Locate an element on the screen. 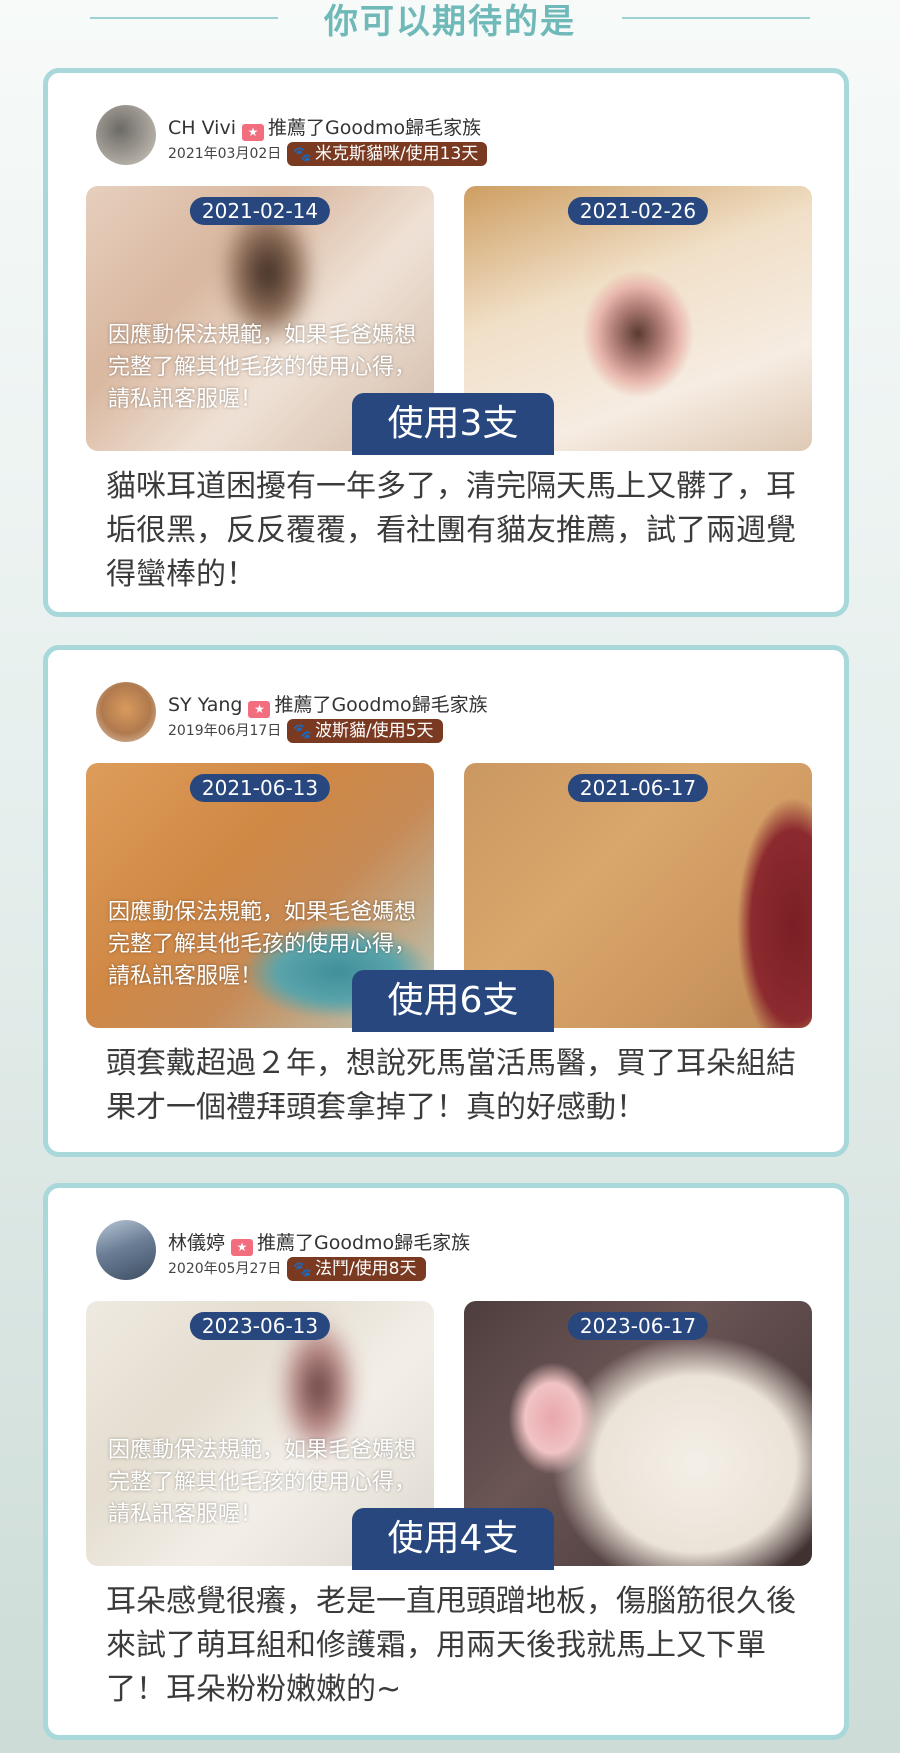  pet-badge: 🐾 法鬥/使用8天 is located at coordinates (356, 1269).